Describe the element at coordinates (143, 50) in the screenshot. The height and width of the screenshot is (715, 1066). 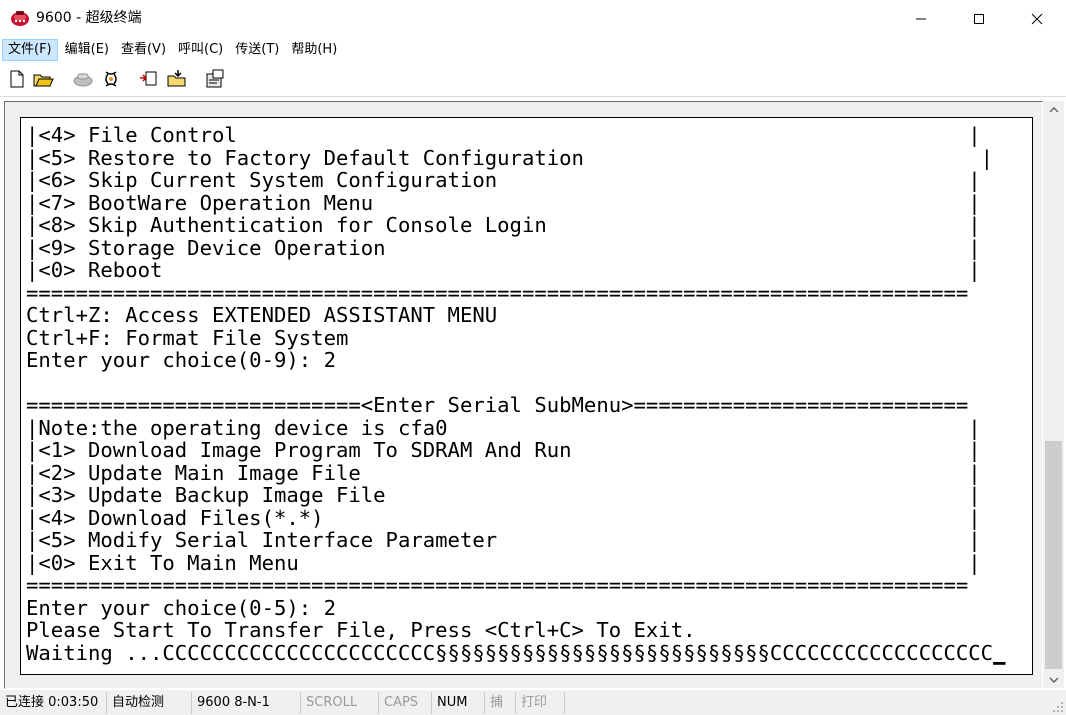
I see `menu-view: 查看(V)` at that location.